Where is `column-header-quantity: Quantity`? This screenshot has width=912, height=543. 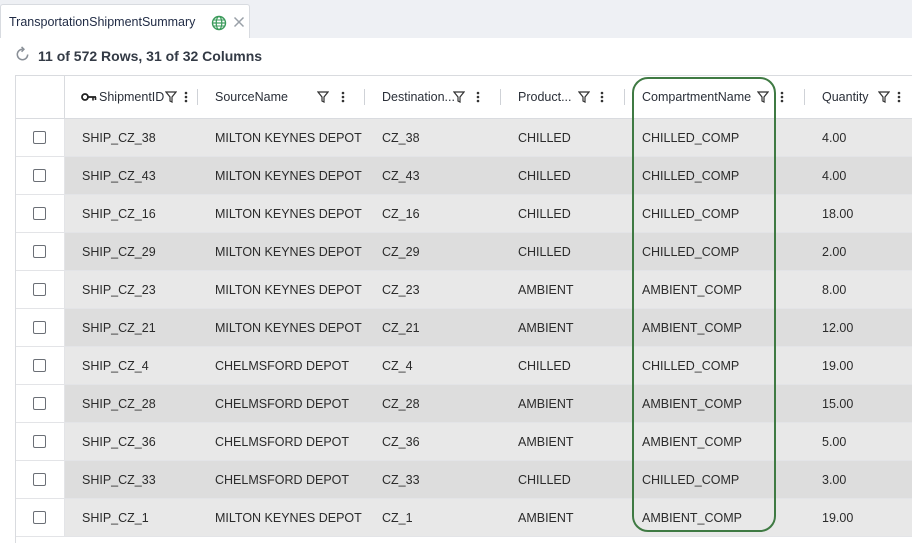
column-header-quantity: Quantity is located at coordinates (858, 97).